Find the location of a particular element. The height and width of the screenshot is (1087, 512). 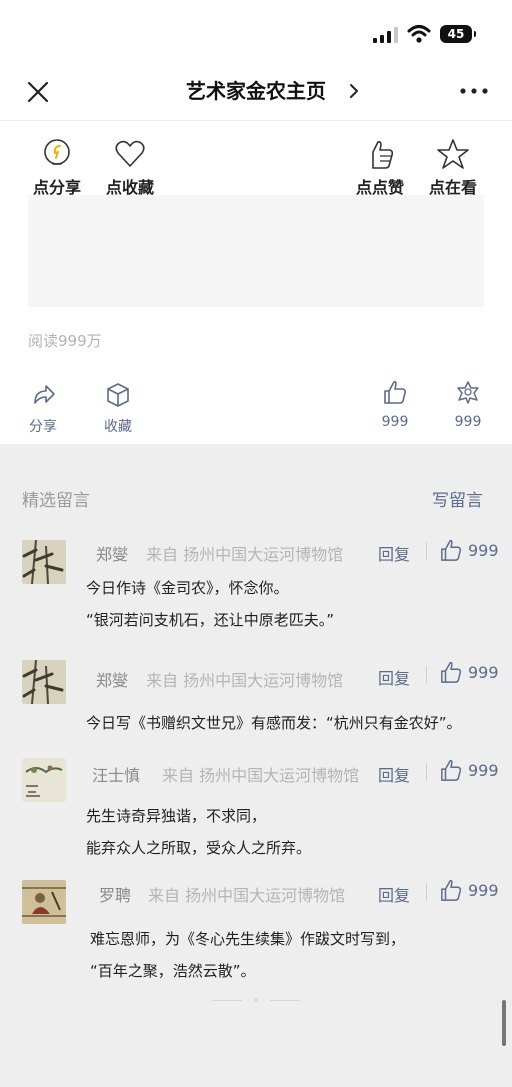

page-title: 艺术家金农主页 is located at coordinates (256, 91).